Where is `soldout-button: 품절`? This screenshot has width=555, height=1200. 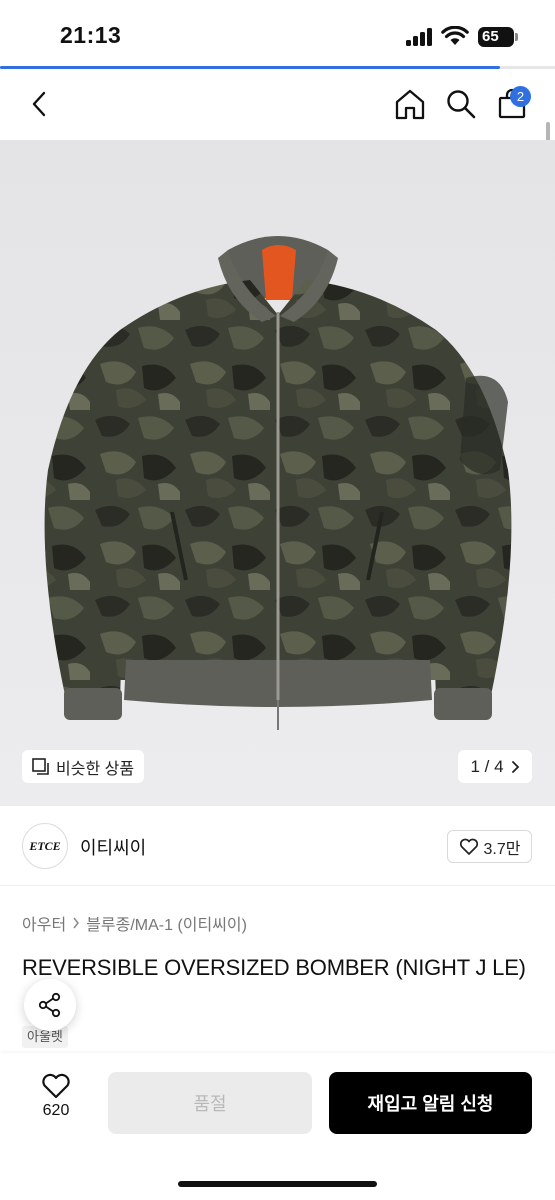
soldout-button: 품절 is located at coordinates (210, 1103).